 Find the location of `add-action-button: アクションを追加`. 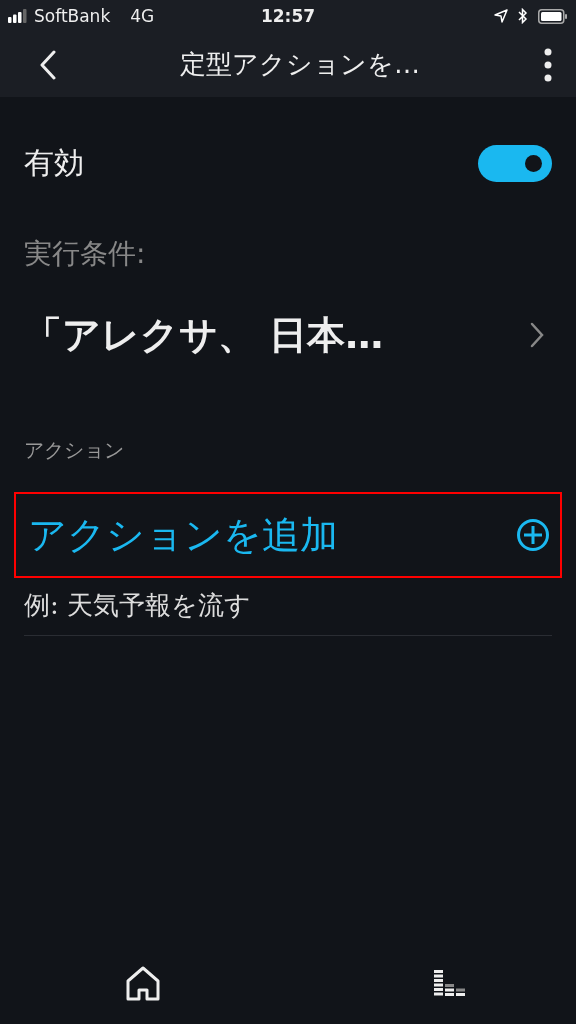

add-action-button: アクションを追加 is located at coordinates (288, 535).